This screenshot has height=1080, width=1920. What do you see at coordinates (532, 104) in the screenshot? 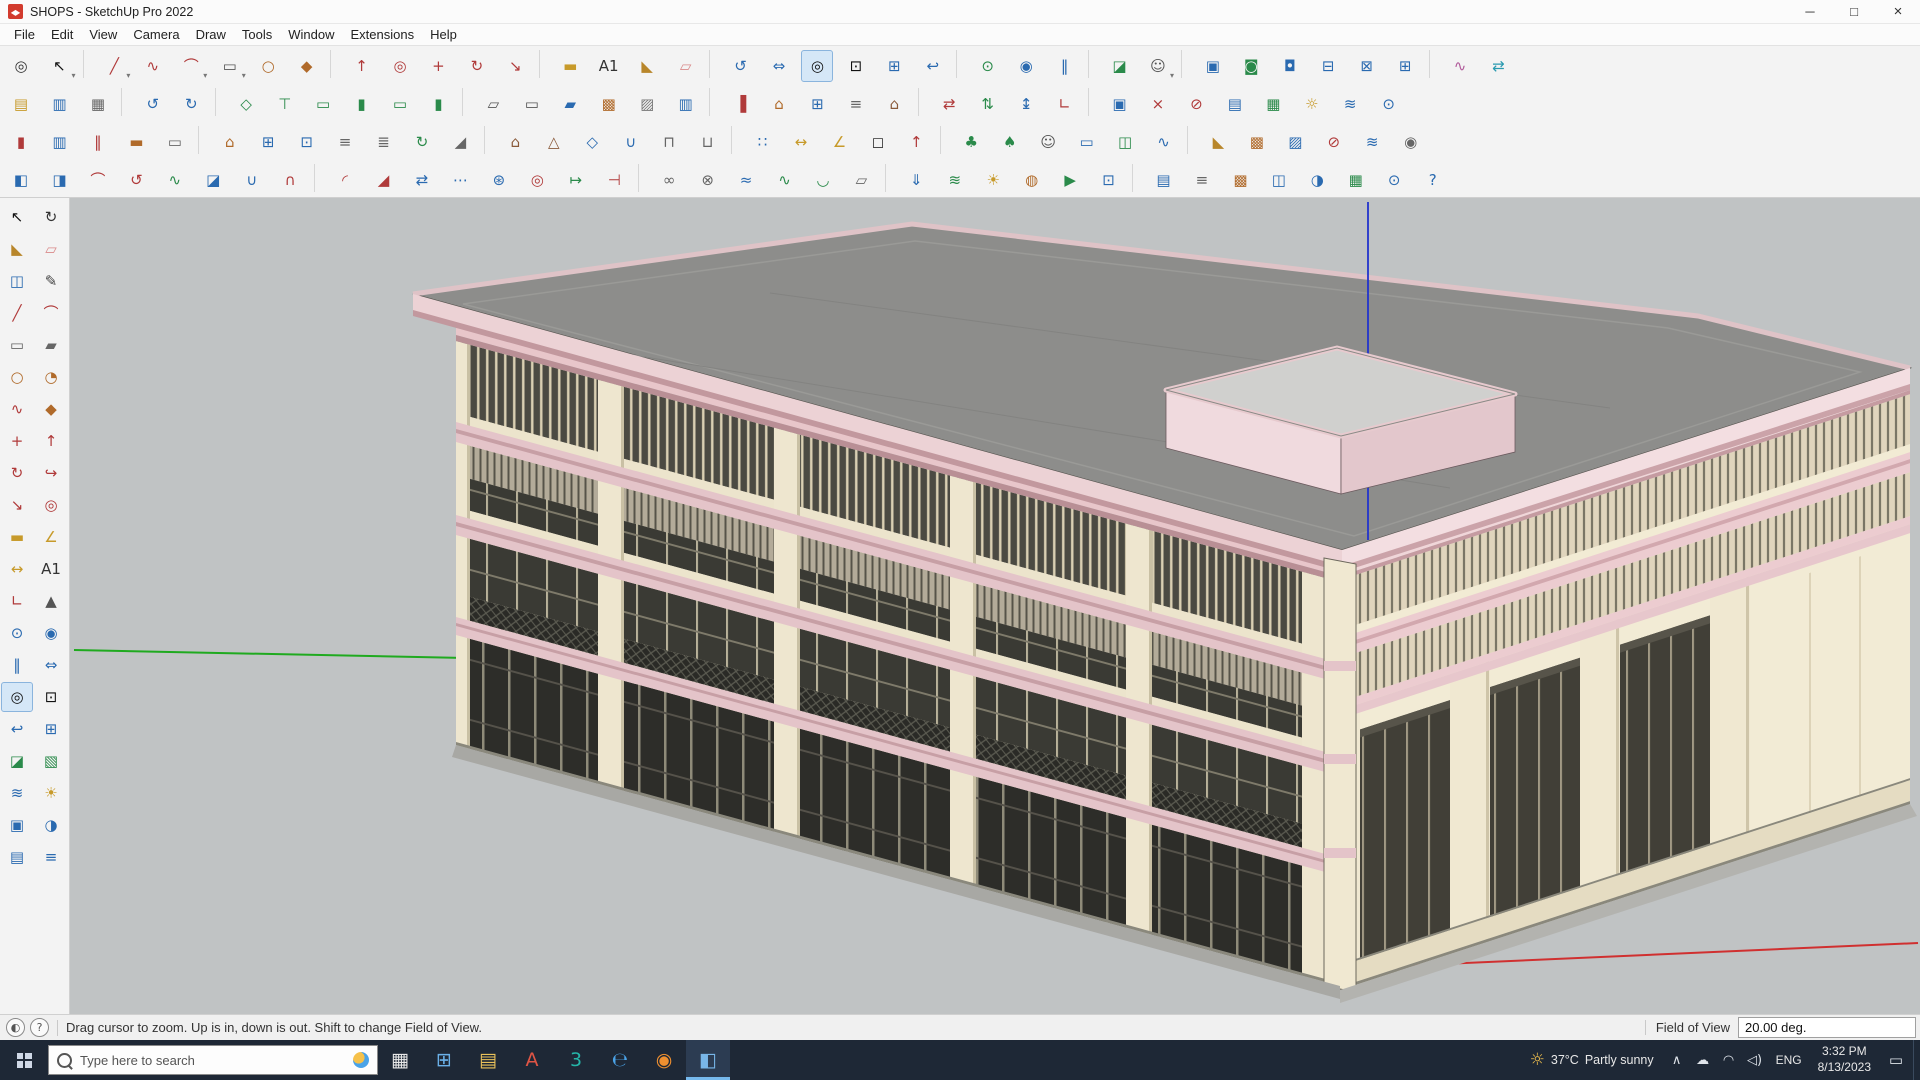
I see `hidden-line-style: ▭` at bounding box center [532, 104].